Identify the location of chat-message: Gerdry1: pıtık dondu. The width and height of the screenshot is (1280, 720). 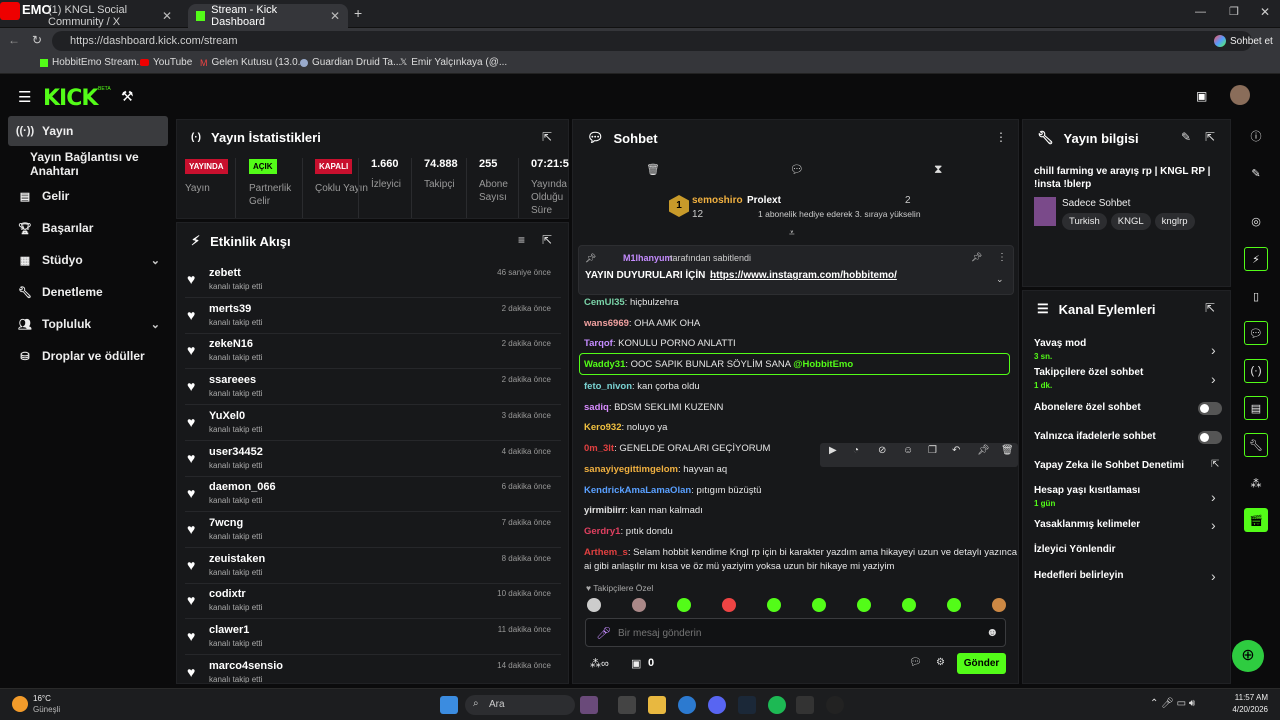
(628, 531).